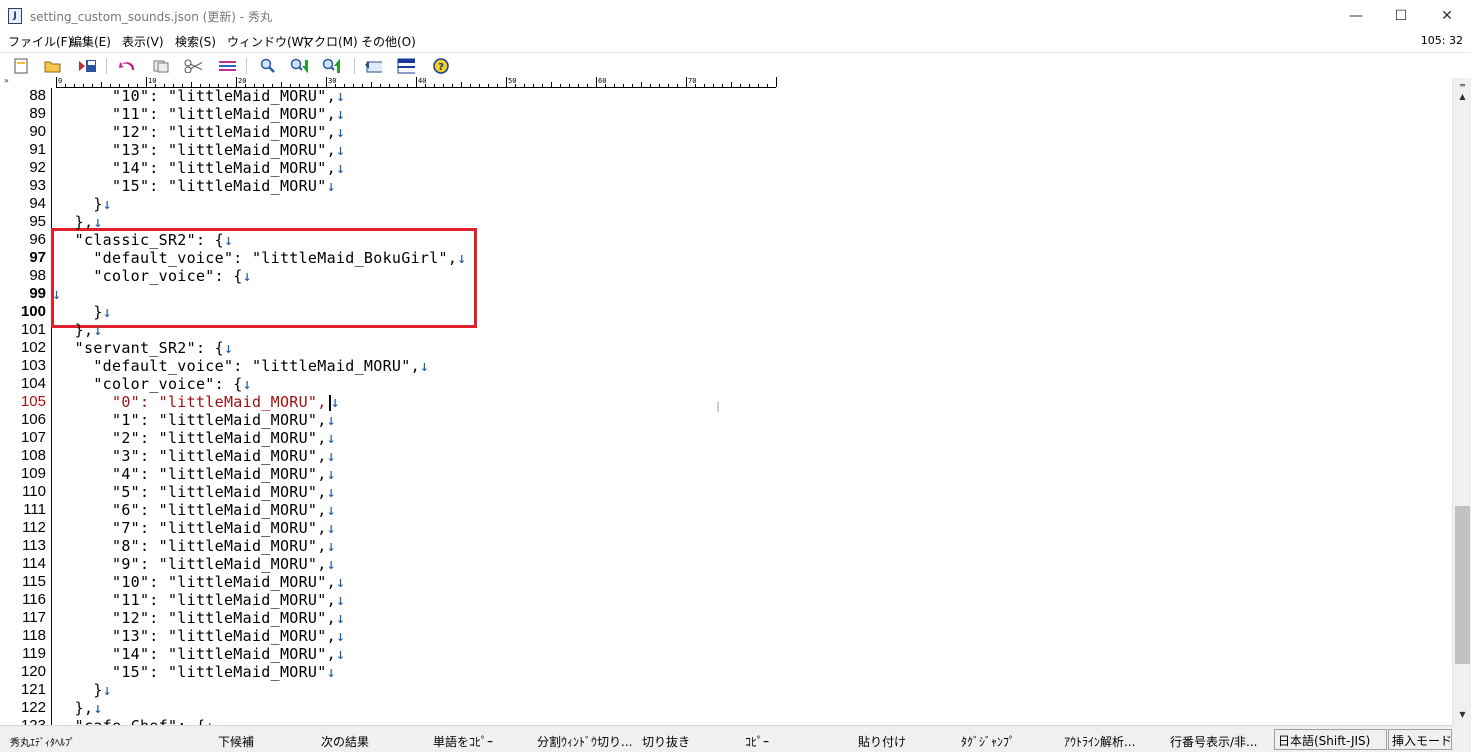 This screenshot has height=752, width=1471. I want to click on line-number: 100, so click(33, 311).